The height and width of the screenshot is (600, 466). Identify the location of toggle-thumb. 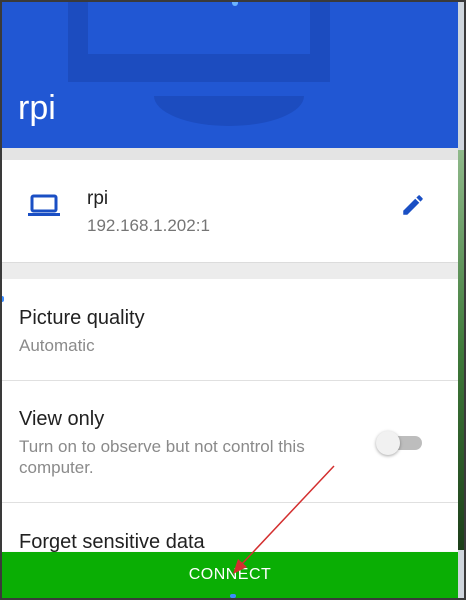
(388, 443).